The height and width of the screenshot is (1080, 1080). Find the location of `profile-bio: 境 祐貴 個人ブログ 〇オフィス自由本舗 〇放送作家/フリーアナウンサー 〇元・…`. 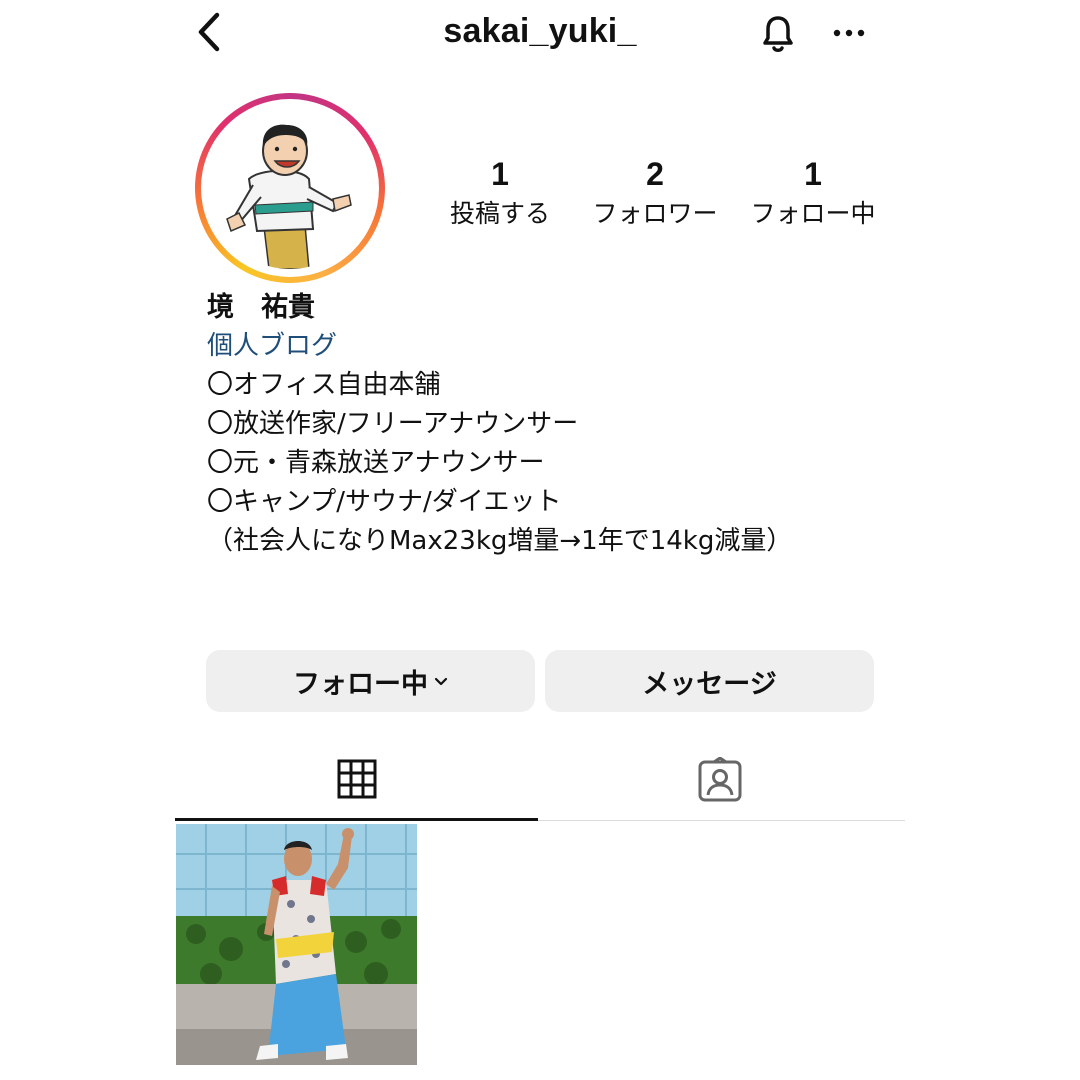

profile-bio: 境 祐貴 個人ブログ 〇オフィス自由本舗 〇放送作家/フリーアナウンサー 〇元・… is located at coordinates (527, 424).